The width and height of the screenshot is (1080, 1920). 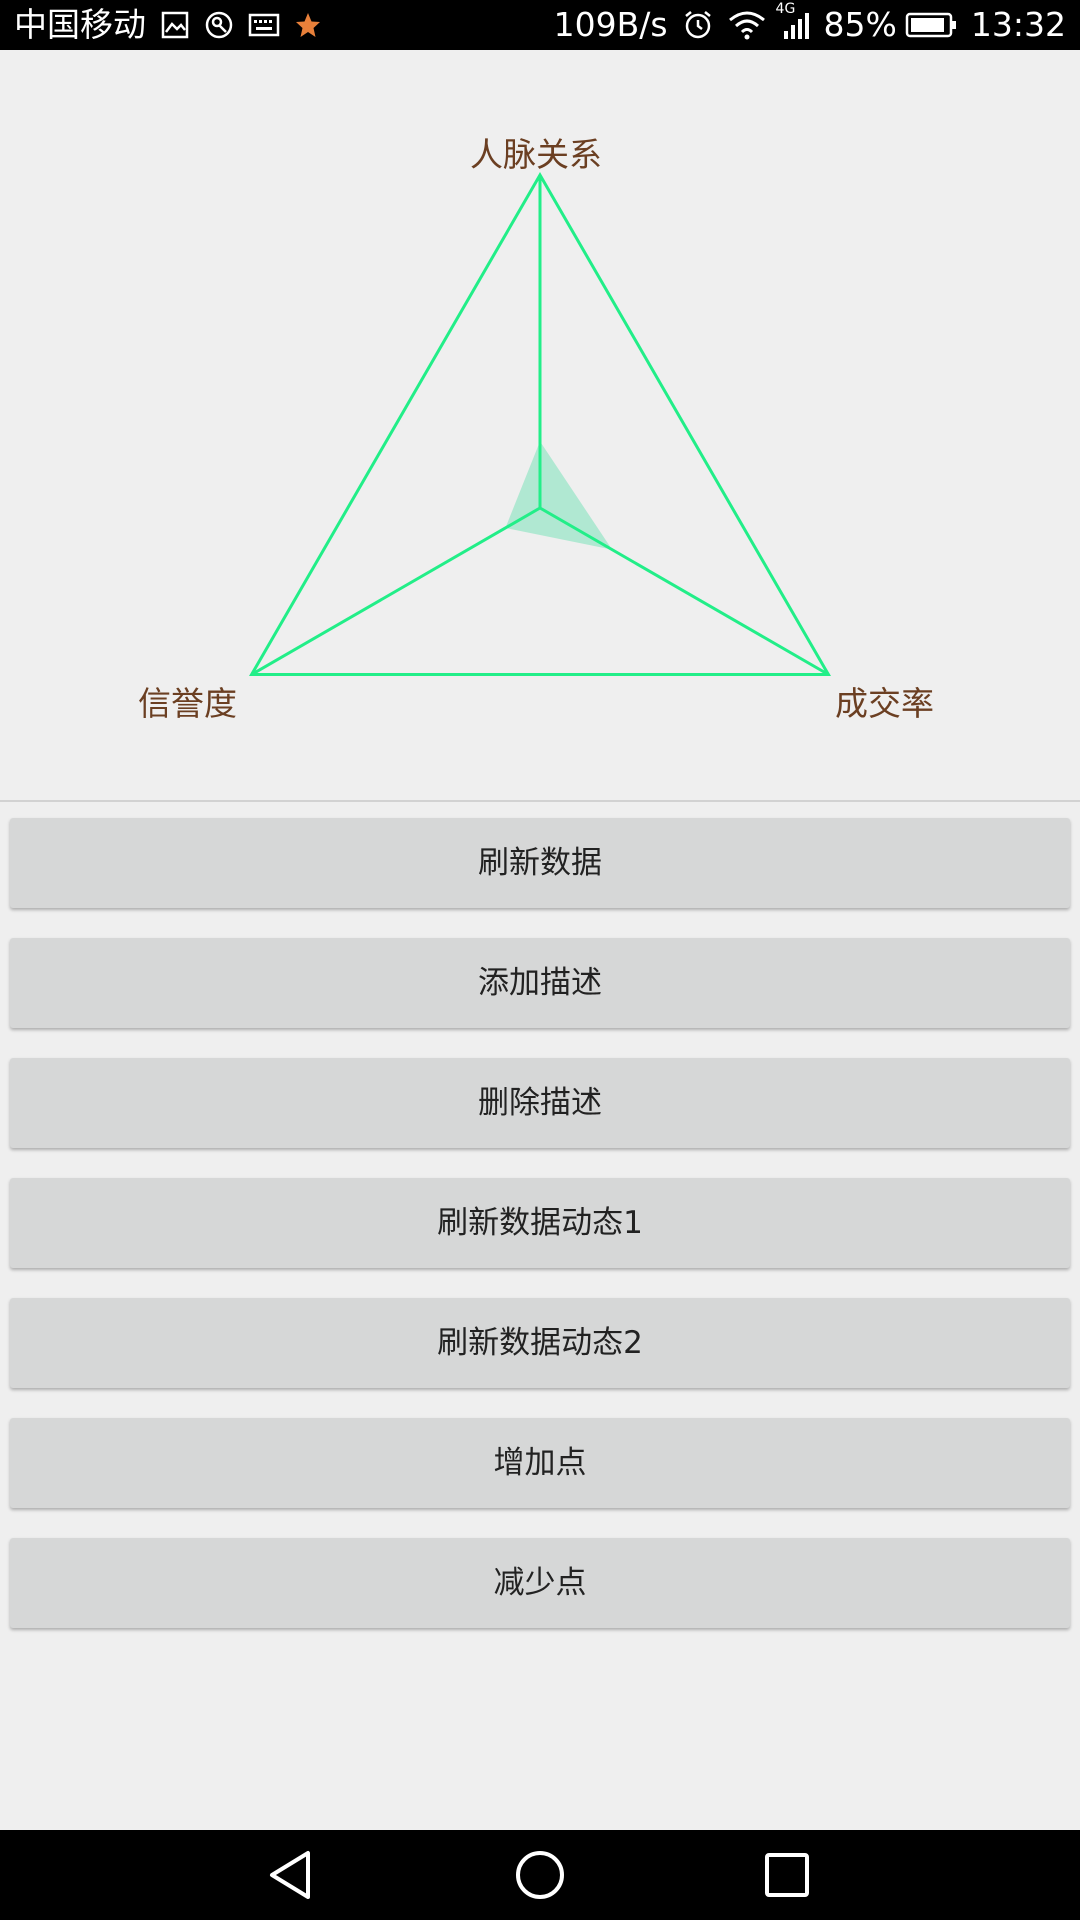 What do you see at coordinates (540, 1343) in the screenshot?
I see `refresh-data-dynamic-2-button: 刷新数据动态2` at bounding box center [540, 1343].